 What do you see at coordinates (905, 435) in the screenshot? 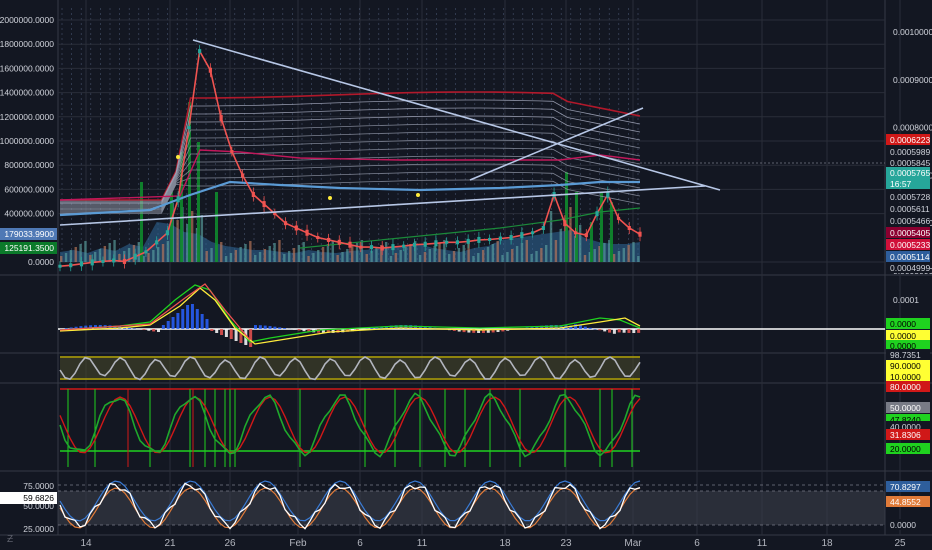
I see `stoch-value-label-text: 31.8306` at bounding box center [905, 435].